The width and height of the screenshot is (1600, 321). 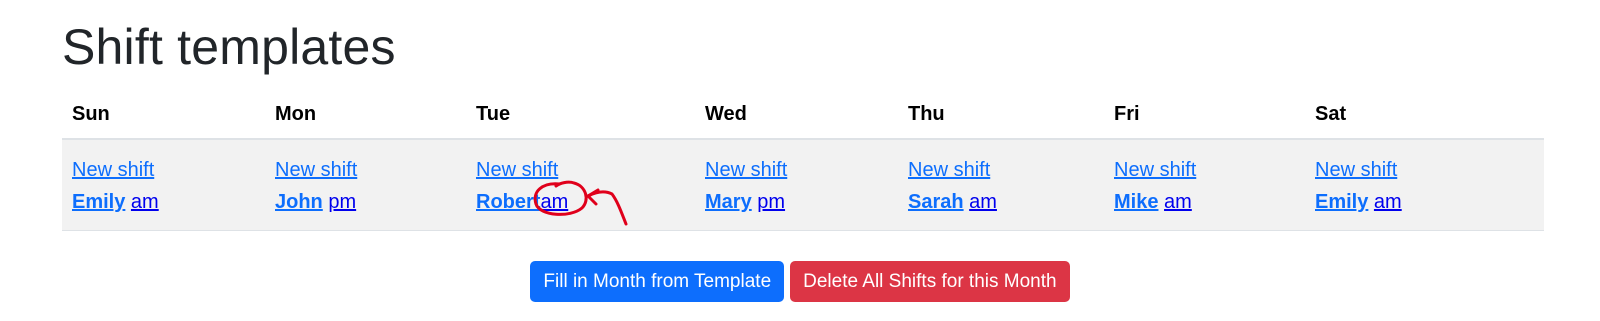 I want to click on fill-month-button: Fill in Month from Template, so click(x=657, y=281).